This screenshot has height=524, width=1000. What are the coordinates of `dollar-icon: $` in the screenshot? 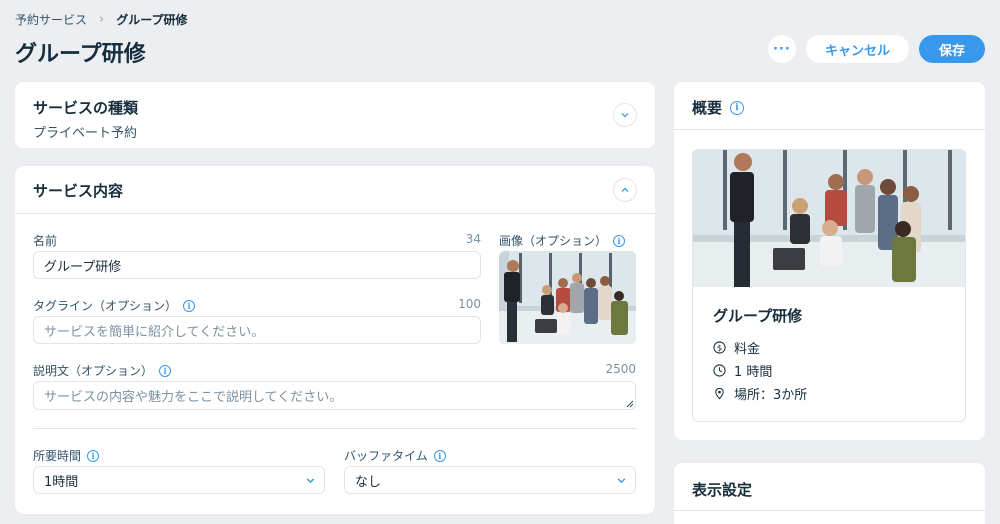 It's located at (719, 347).